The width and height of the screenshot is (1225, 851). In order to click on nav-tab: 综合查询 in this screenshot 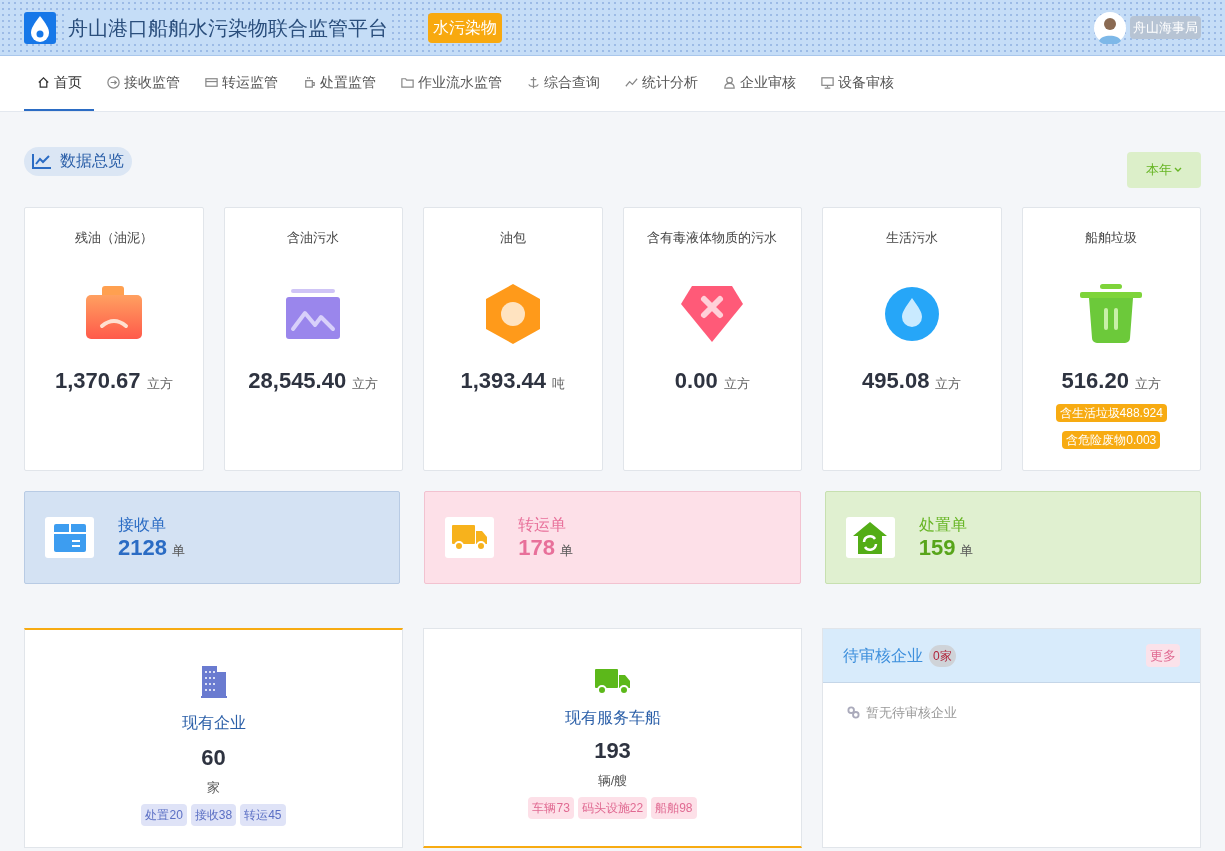, I will do `click(563, 83)`.